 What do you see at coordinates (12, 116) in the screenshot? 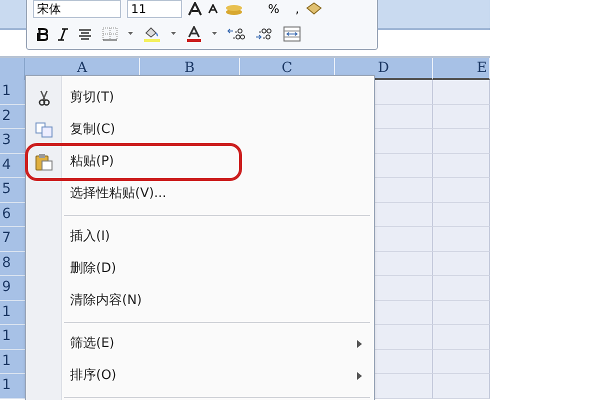
I see `row-header: 2` at bounding box center [12, 116].